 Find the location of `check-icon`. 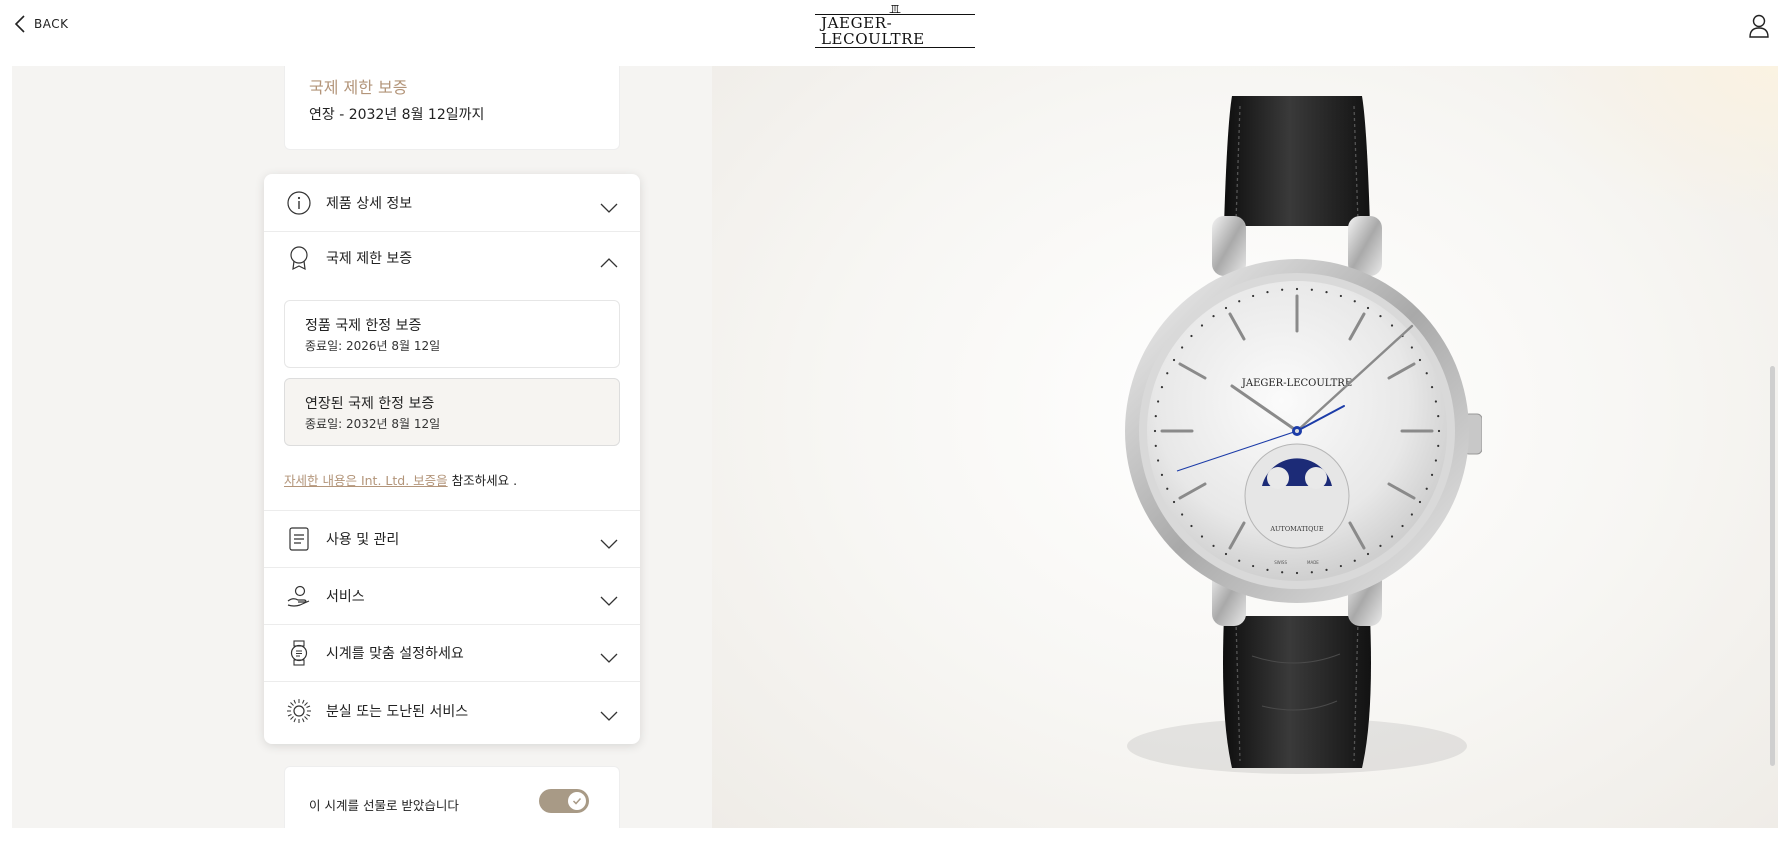

check-icon is located at coordinates (577, 801).